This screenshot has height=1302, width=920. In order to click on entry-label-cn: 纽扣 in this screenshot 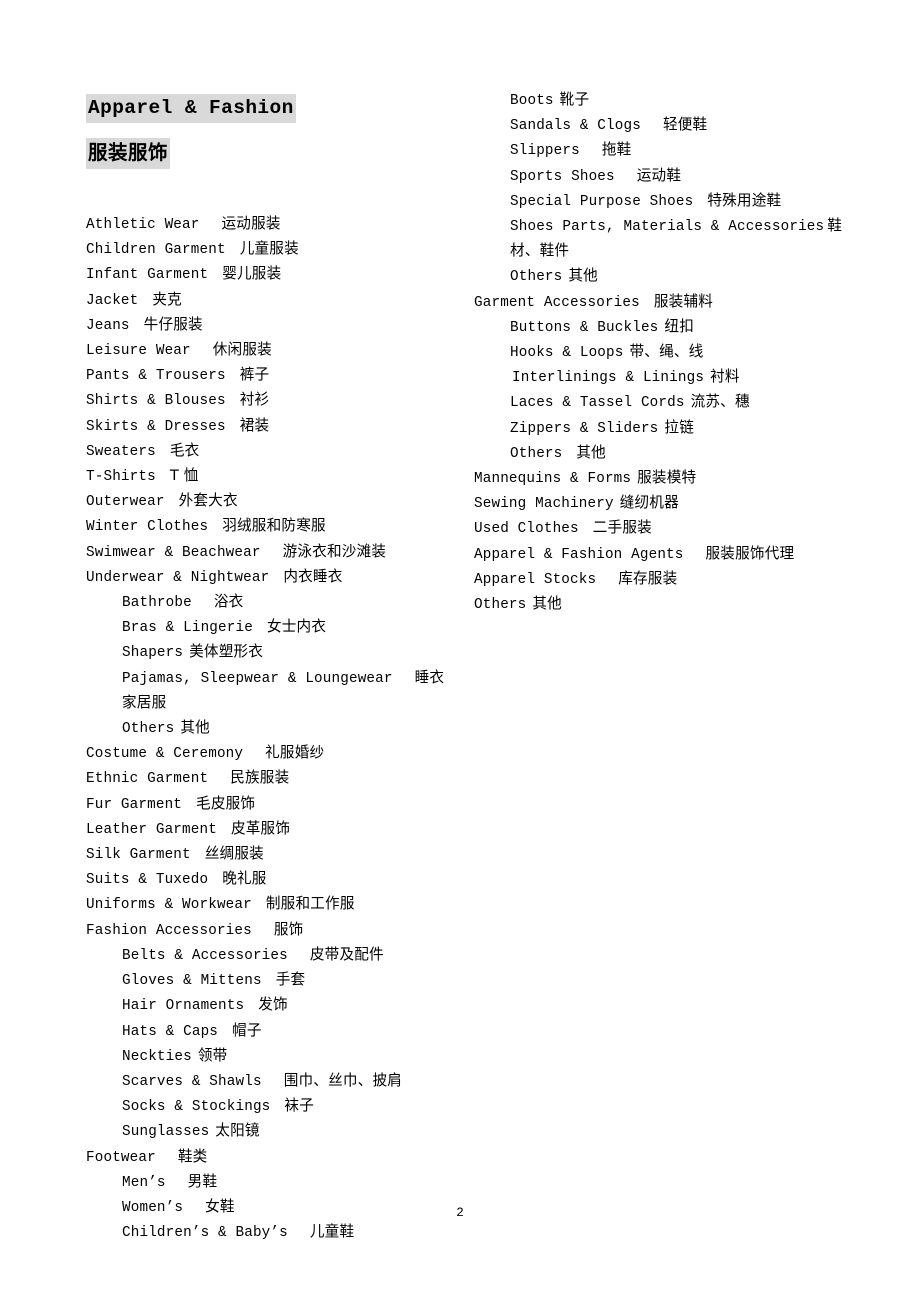, I will do `click(679, 326)`.